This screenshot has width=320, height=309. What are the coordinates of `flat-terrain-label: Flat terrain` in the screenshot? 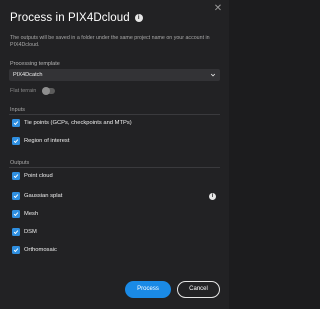 It's located at (23, 91).